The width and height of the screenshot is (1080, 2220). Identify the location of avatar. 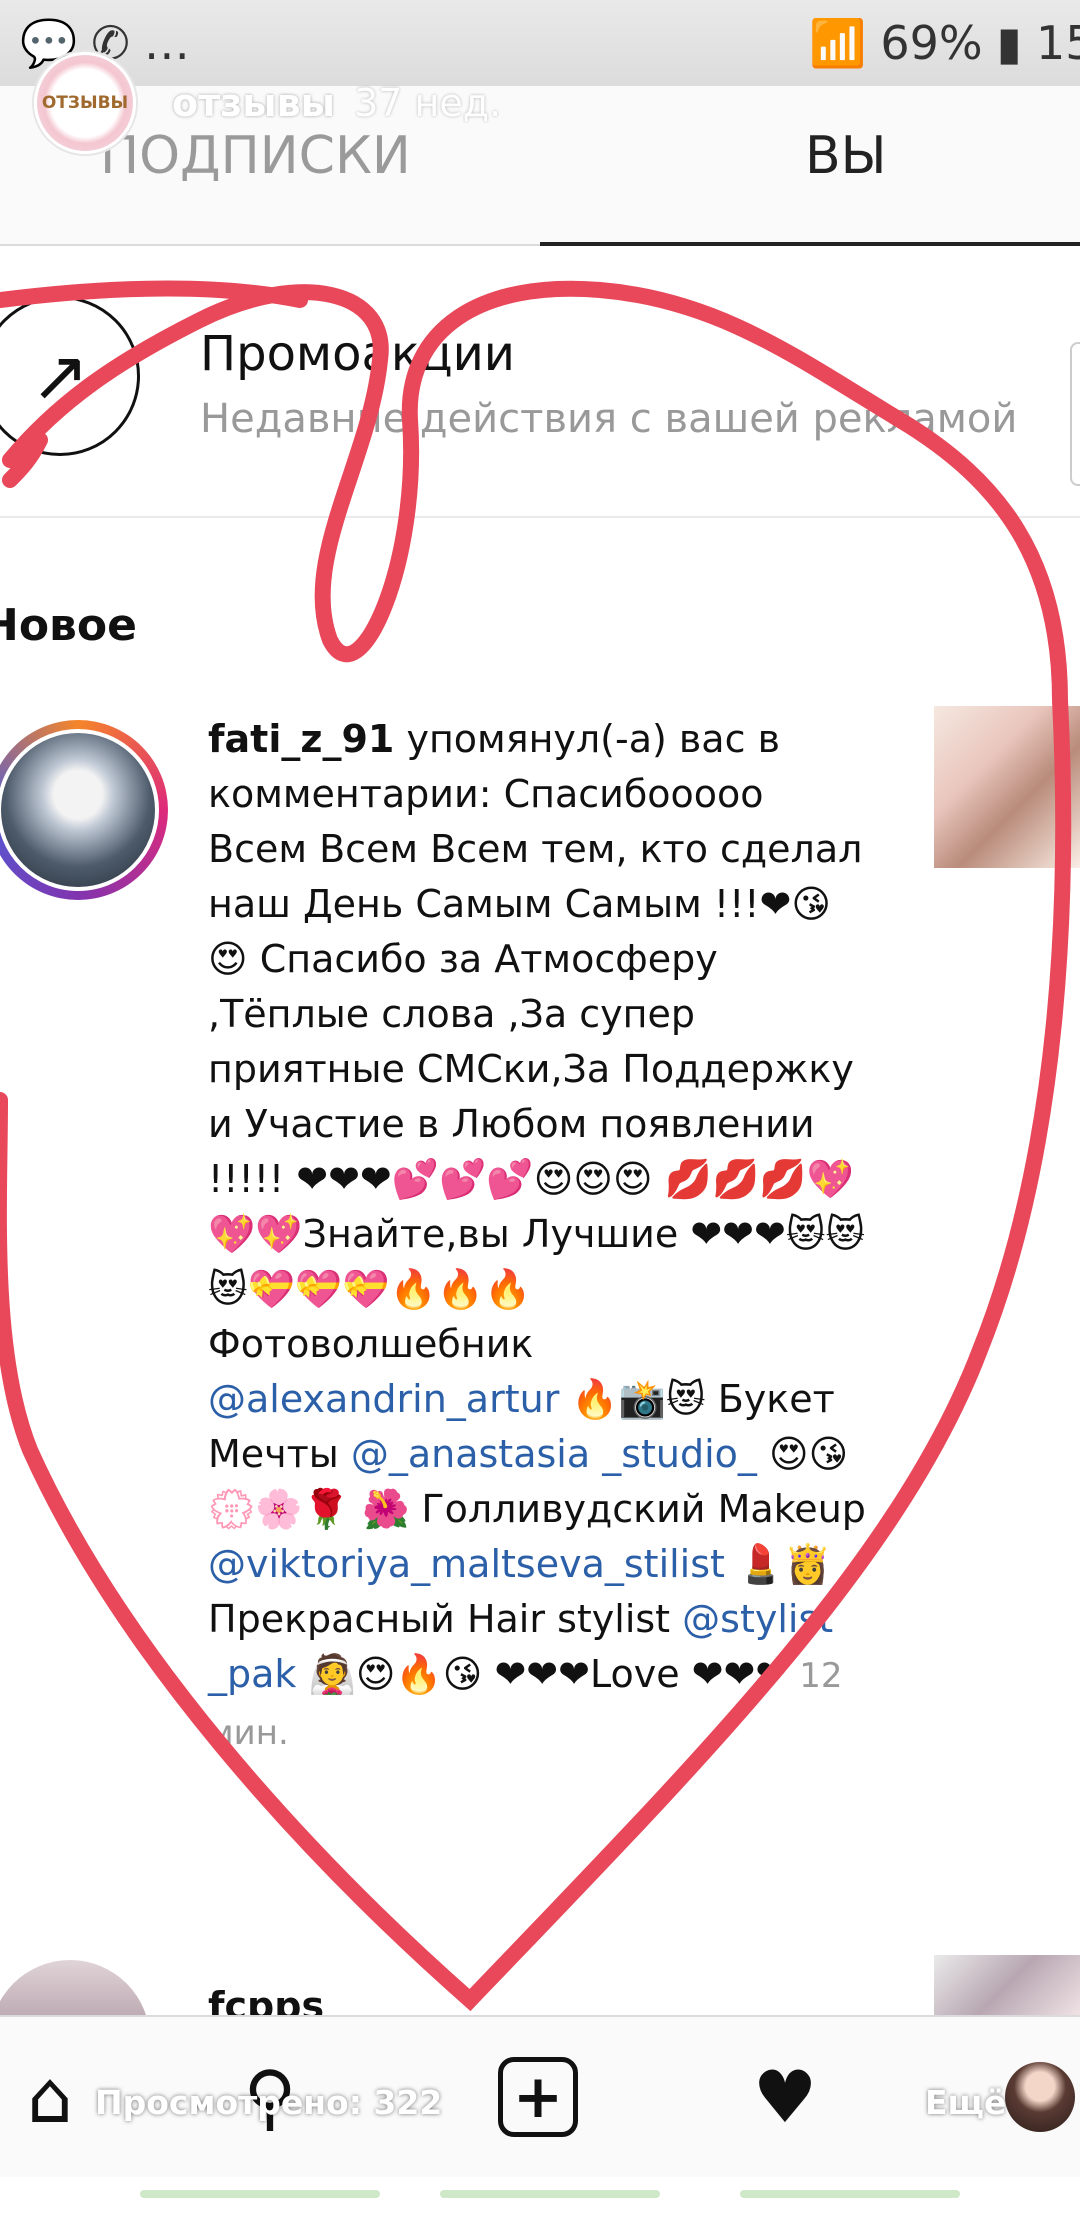
(1040, 2097).